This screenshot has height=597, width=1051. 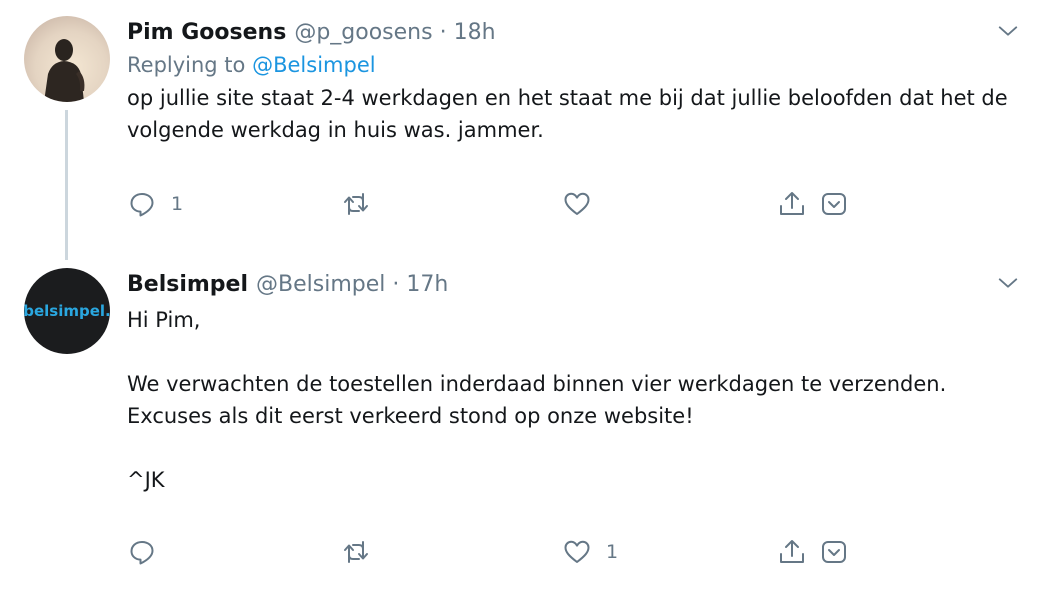 I want to click on avatar-photo, so click(x=67, y=59).